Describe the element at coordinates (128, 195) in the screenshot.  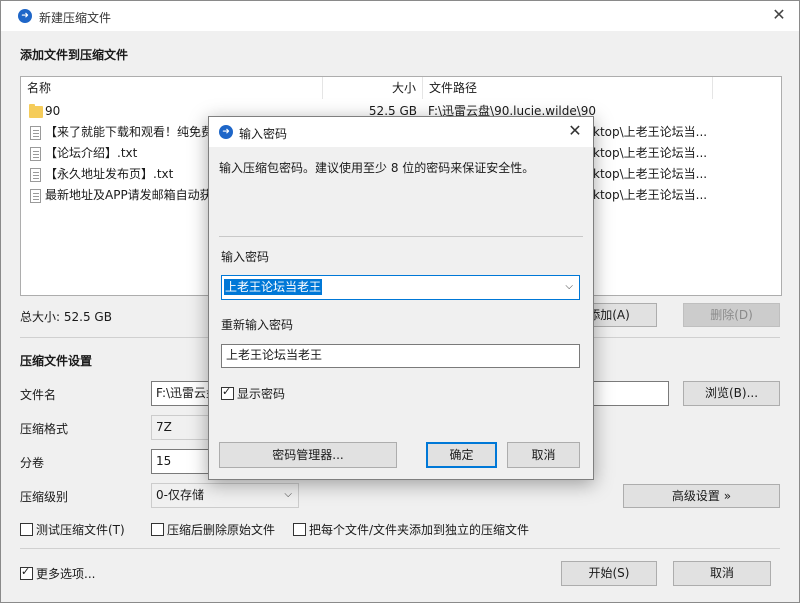
I see `file-name: 最新地址及APP请发邮箱自动获` at that location.